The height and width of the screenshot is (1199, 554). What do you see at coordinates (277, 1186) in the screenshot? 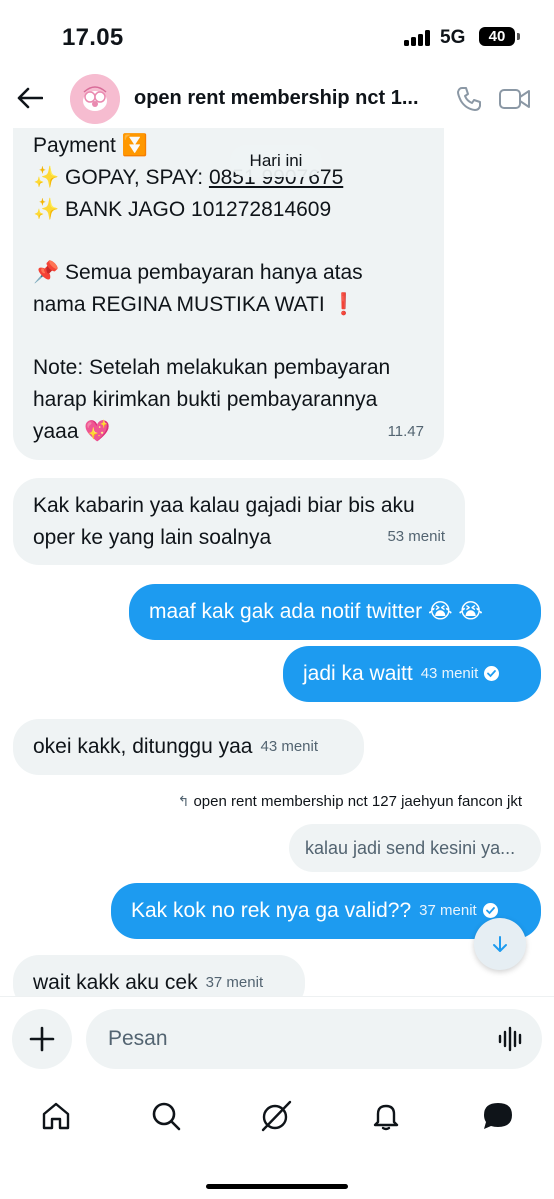
I see `home-indicator` at bounding box center [277, 1186].